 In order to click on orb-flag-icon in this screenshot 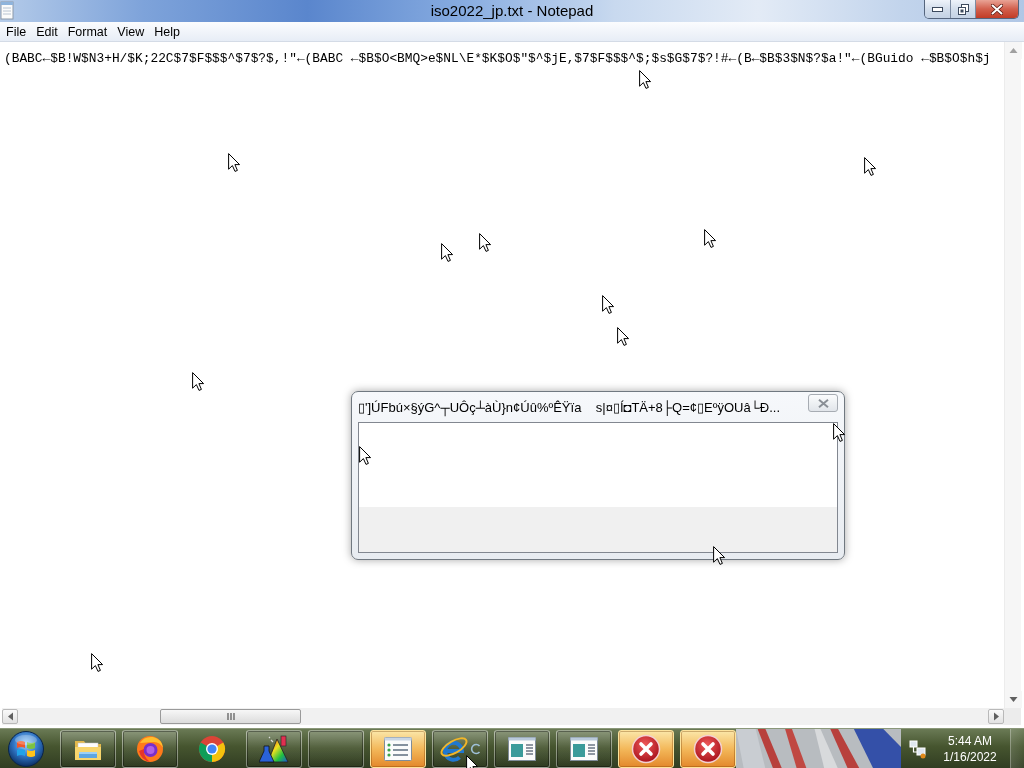, I will do `click(26, 748)`.